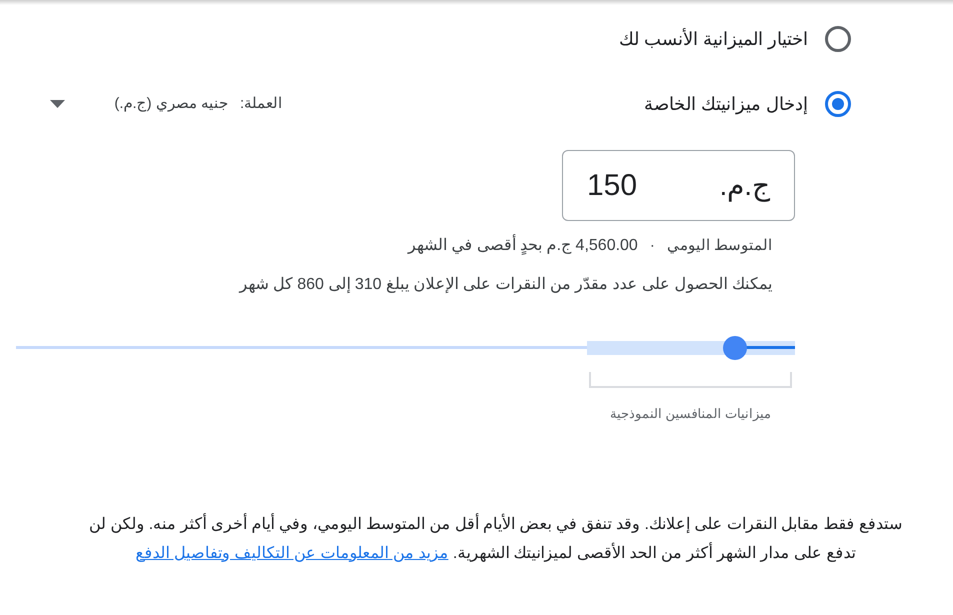  I want to click on daily-average-value: 4,560.00 ج.م بحدٍ أقصى في الشهر, so click(523, 246).